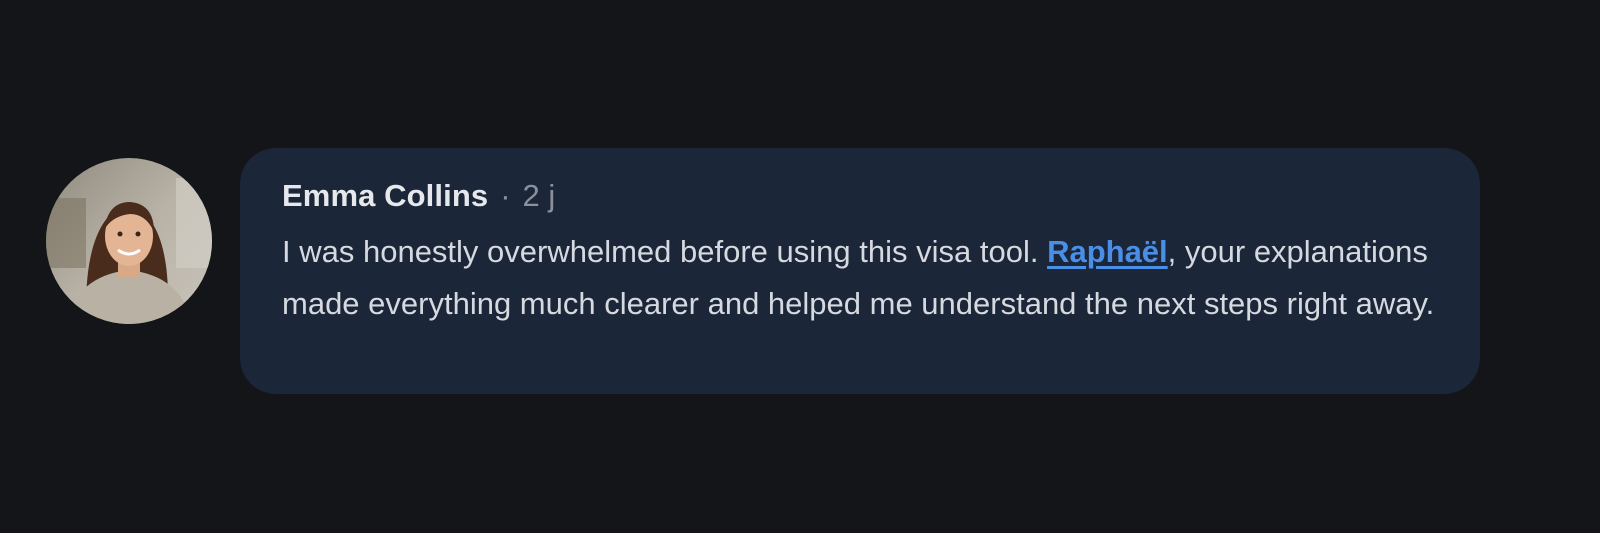 The width and height of the screenshot is (1600, 533). What do you see at coordinates (861, 196) in the screenshot?
I see `comment-header: Emma Collins · 2 j` at bounding box center [861, 196].